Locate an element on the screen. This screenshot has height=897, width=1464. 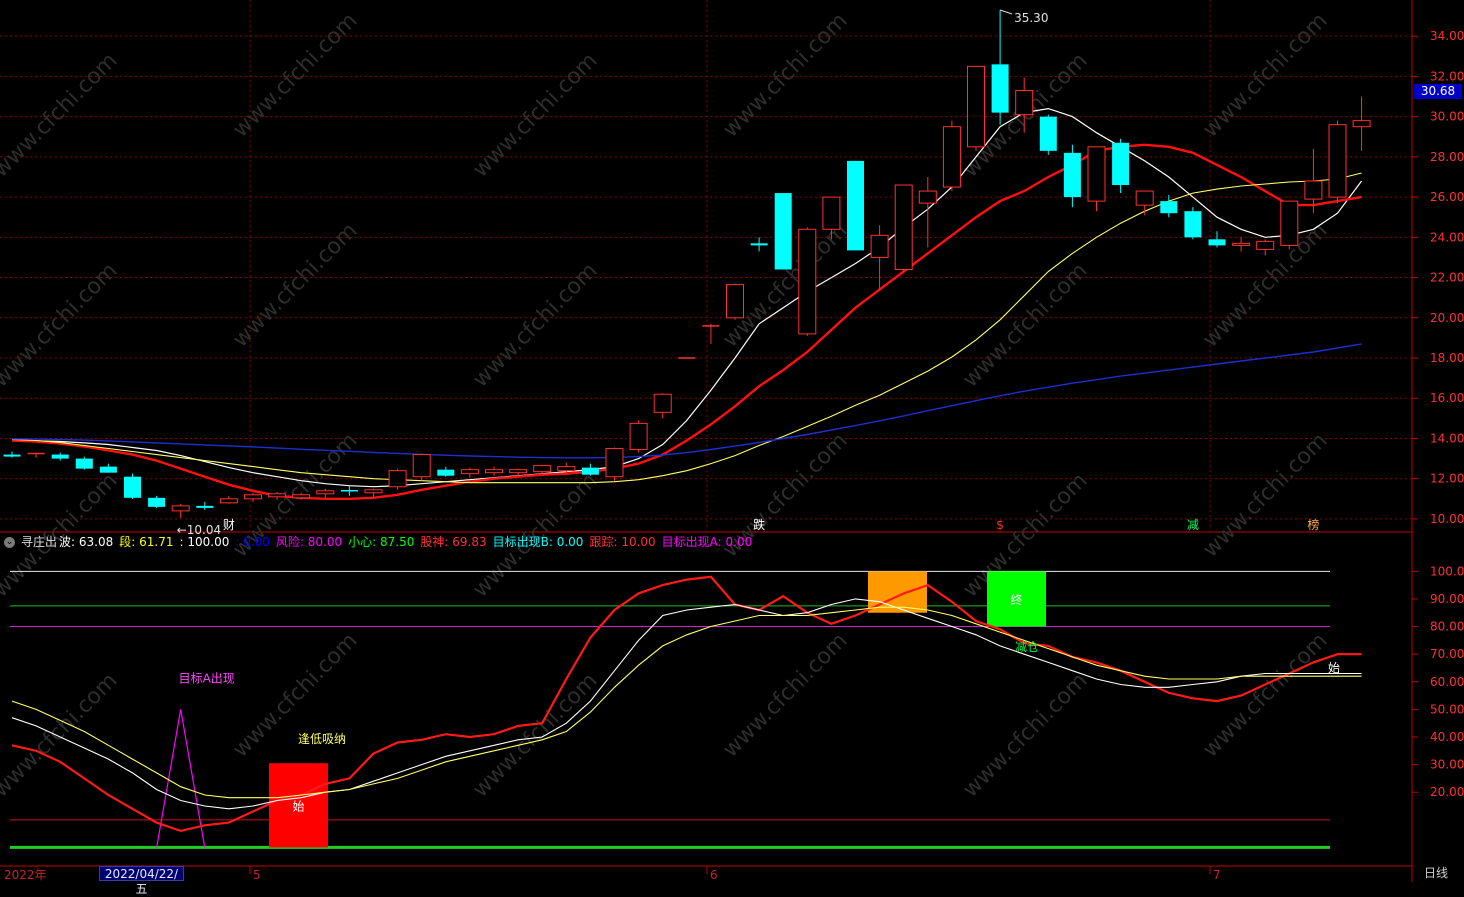
indicator-annotation: 减仓 is located at coordinates (1027, 647).